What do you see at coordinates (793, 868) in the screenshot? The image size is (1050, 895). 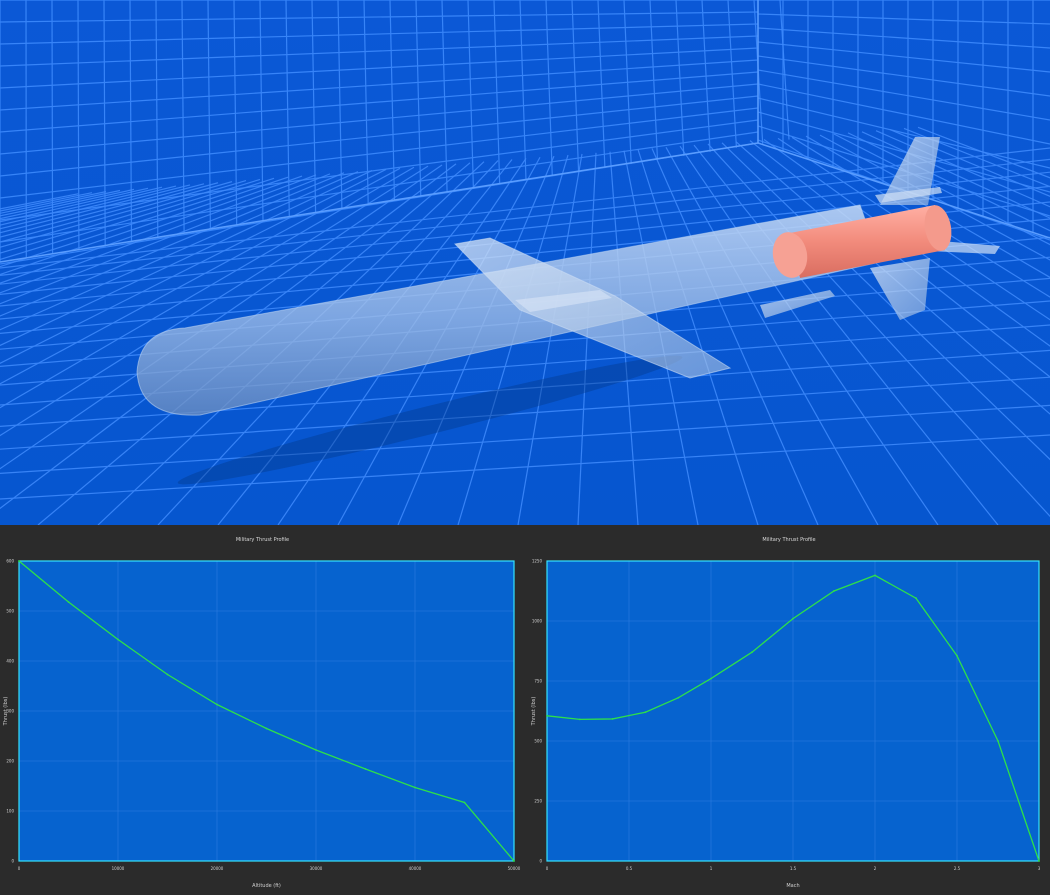 I see `x-tick-label: 1.5` at bounding box center [793, 868].